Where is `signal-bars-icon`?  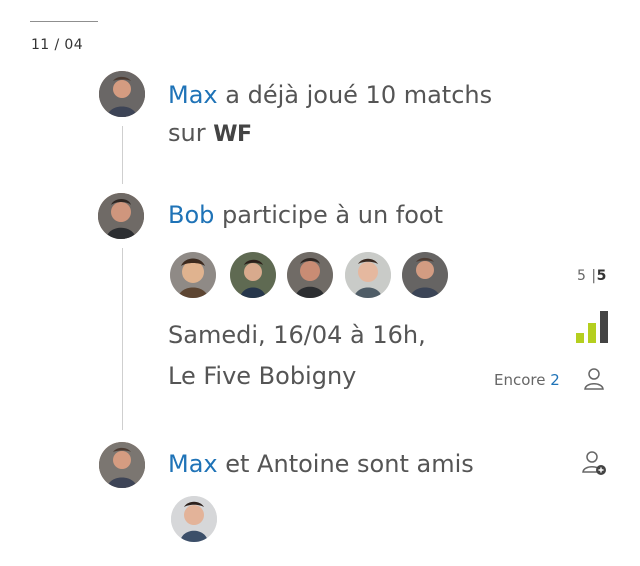 signal-bars-icon is located at coordinates (594, 326).